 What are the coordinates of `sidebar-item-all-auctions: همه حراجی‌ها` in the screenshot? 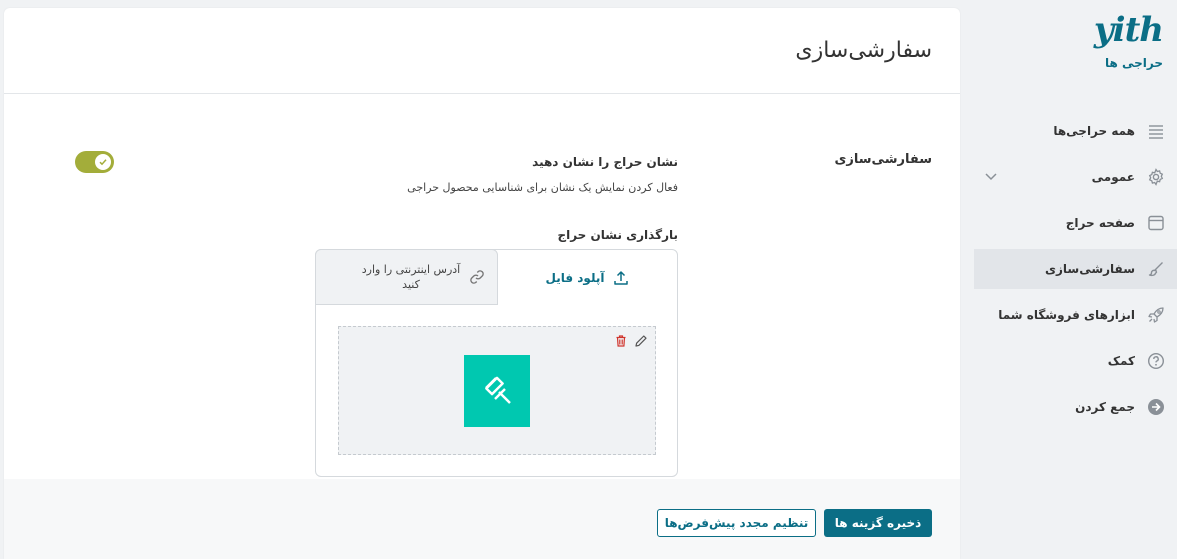 It's located at (1075, 131).